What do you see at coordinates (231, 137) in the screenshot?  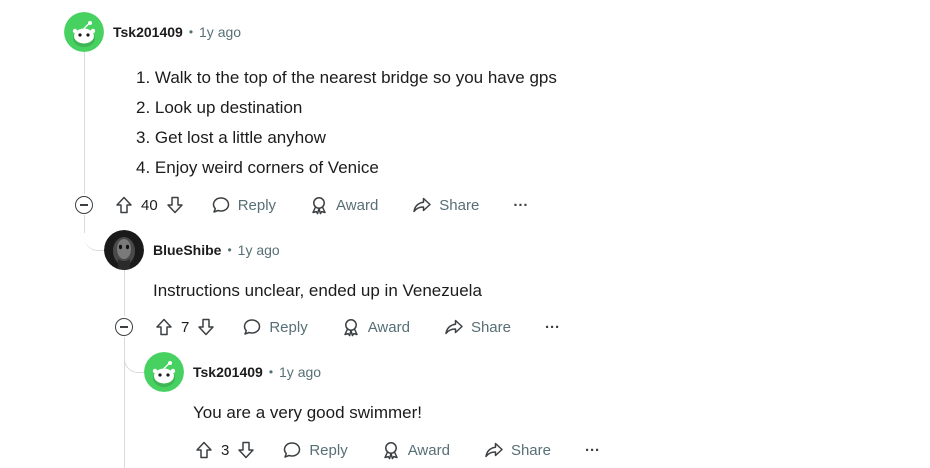 I see `list-item: 3. Get lost a little anyhow` at bounding box center [231, 137].